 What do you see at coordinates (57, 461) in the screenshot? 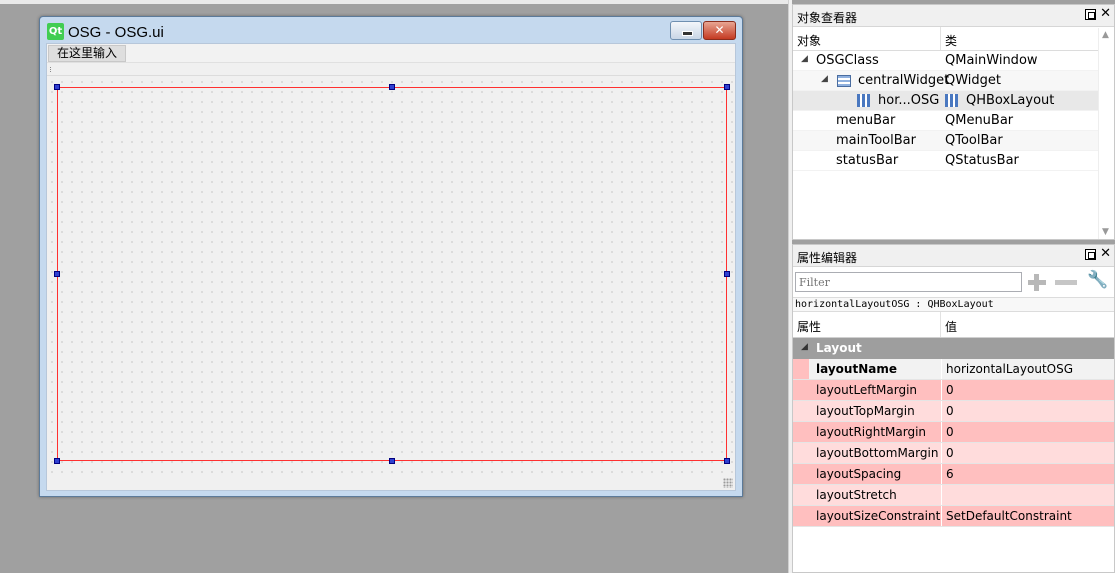
I see `resize-handle-bottom-left` at bounding box center [57, 461].